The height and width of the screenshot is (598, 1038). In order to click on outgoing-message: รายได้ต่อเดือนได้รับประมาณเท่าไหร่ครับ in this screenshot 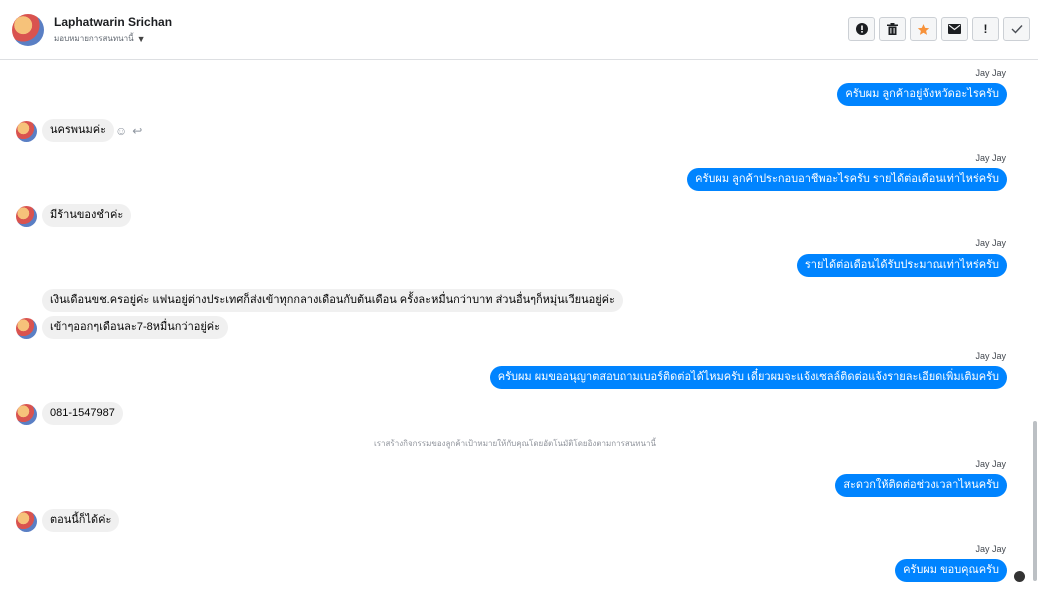, I will do `click(901, 265)`.